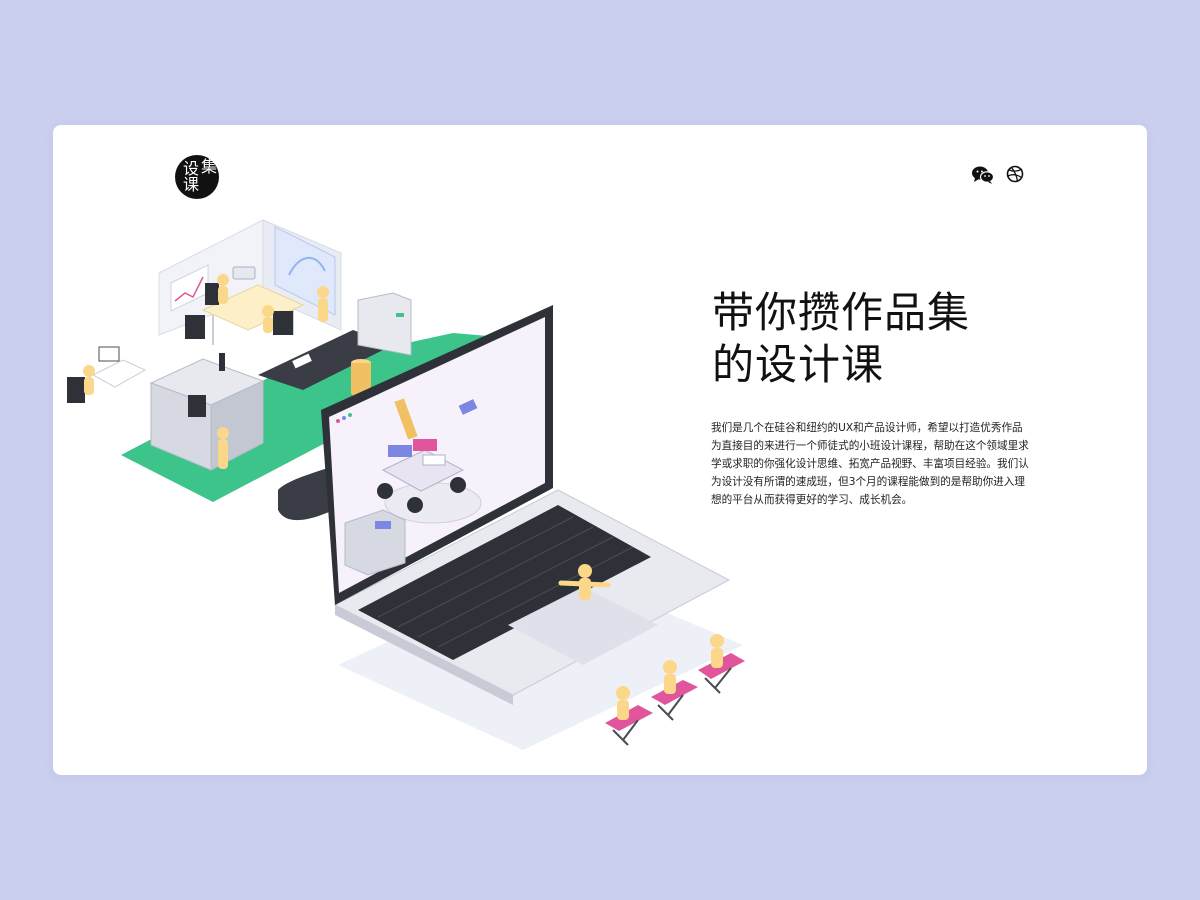 The height and width of the screenshot is (900, 1200). What do you see at coordinates (375, 542) in the screenshot?
I see `screen-machine` at bounding box center [375, 542].